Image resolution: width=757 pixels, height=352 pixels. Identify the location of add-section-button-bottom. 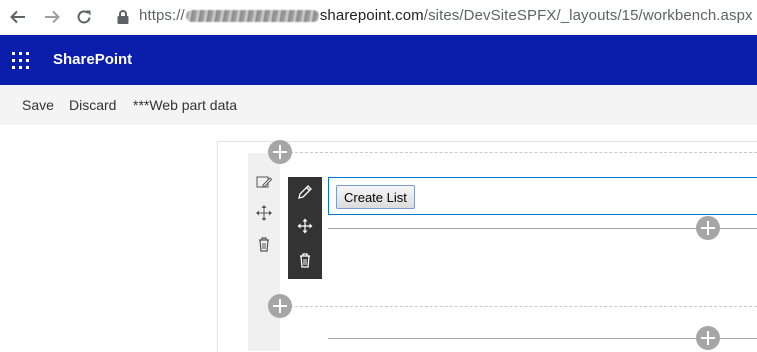
(280, 306).